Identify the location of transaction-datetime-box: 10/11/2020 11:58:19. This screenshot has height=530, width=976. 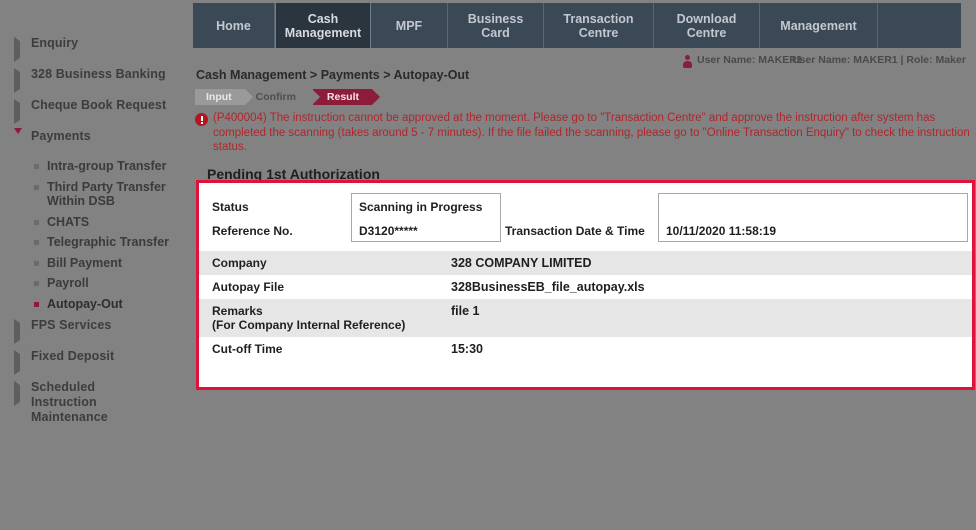
(813, 217).